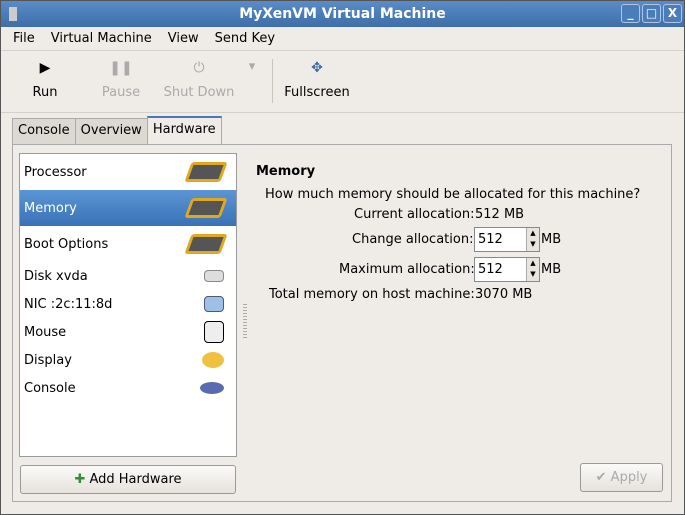 The image size is (685, 515). Describe the element at coordinates (199, 92) in the screenshot. I see `shutdown-label: Shut Down` at that location.